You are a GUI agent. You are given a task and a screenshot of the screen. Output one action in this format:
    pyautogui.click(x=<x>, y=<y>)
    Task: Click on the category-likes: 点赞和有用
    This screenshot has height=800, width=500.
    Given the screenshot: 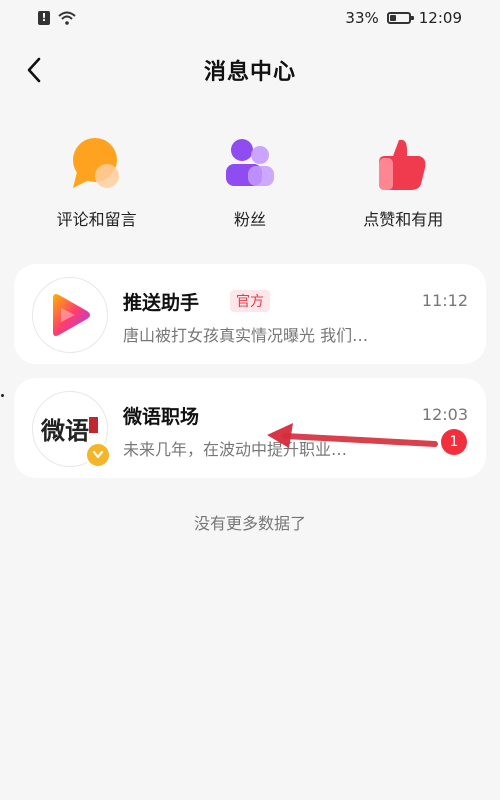 What is the action you would take?
    pyautogui.click(x=403, y=183)
    